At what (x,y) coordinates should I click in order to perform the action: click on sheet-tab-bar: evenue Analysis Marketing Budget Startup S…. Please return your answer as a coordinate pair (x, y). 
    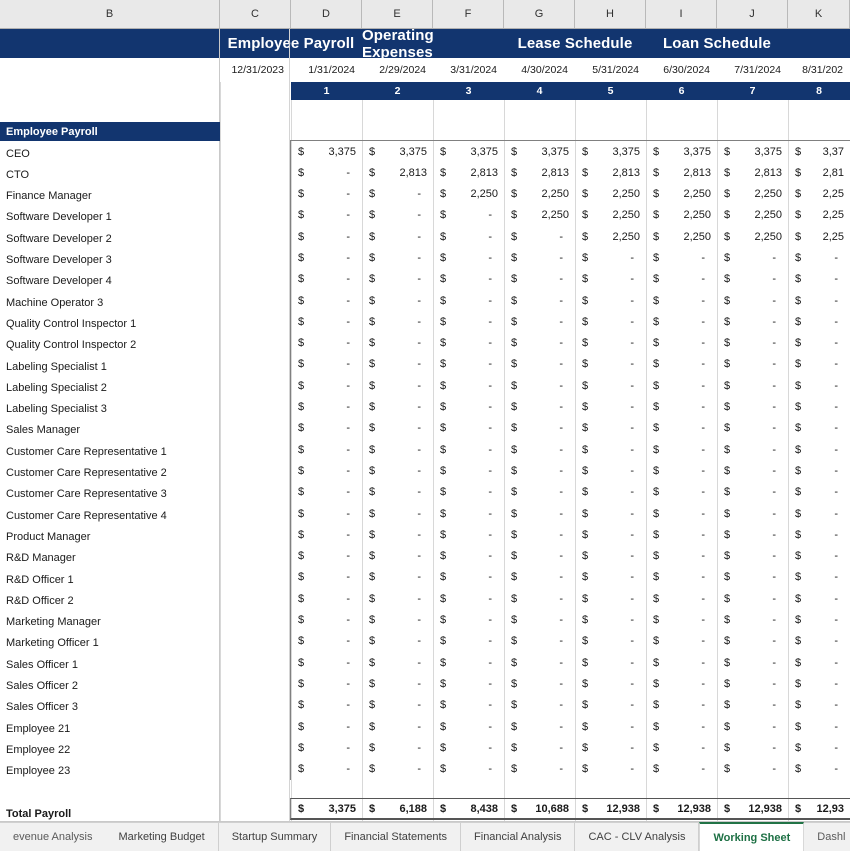
    Looking at the image, I should click on (425, 836).